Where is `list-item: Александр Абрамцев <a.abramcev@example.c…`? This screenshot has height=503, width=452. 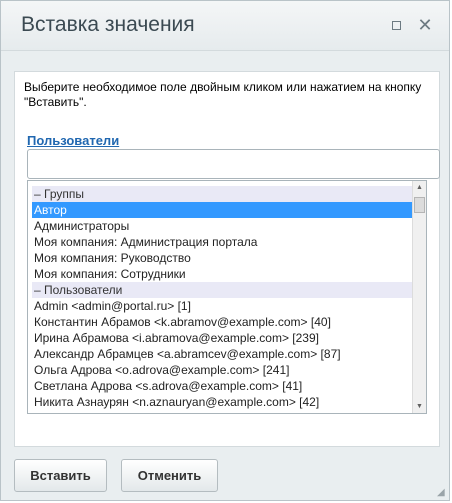 list-item: Александр Абрамцев <a.abramcev@example.c… is located at coordinates (222, 354).